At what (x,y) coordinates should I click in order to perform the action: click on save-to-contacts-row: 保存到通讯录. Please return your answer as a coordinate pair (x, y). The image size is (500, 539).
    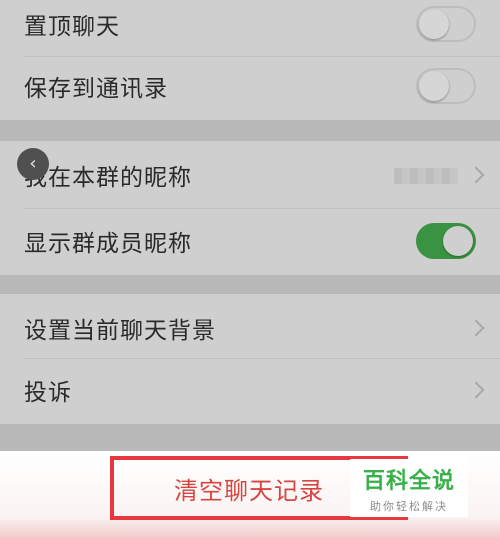
    Looking at the image, I should click on (250, 86).